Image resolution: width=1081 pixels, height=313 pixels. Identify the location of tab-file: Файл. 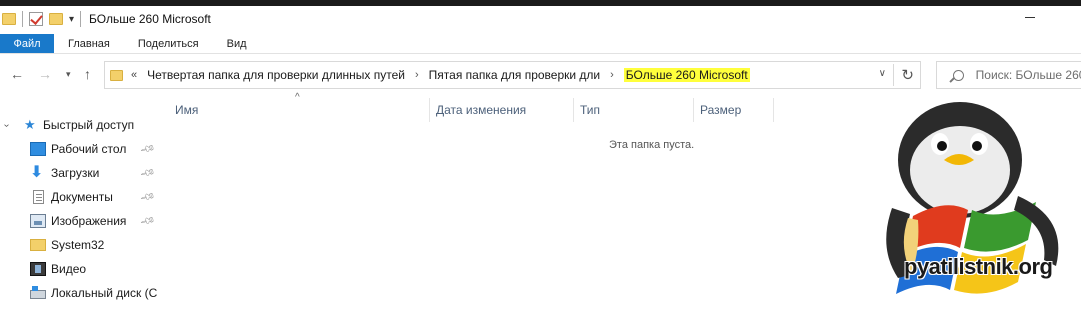
(27, 43).